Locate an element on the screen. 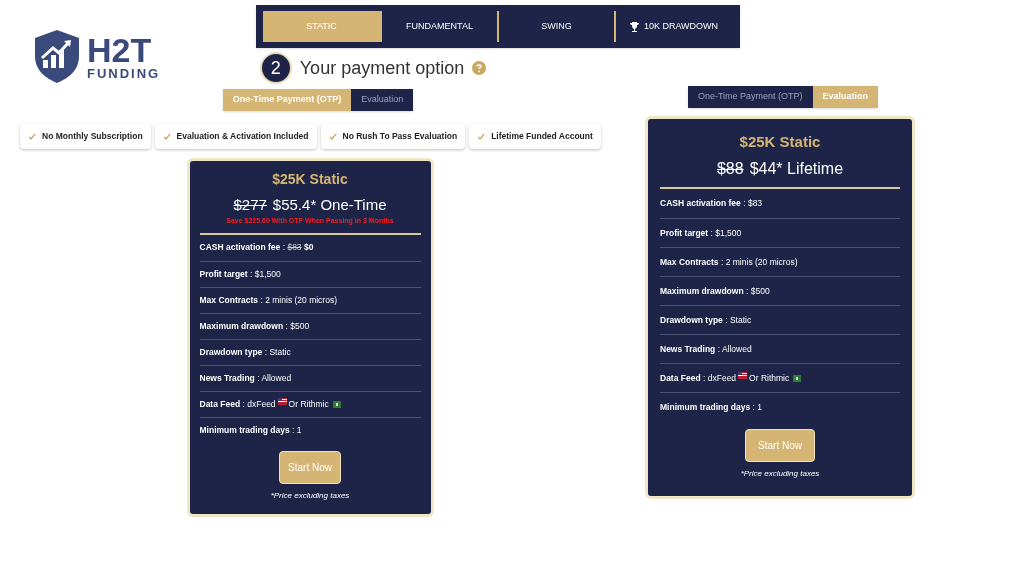  trophy-icon is located at coordinates (634, 26).